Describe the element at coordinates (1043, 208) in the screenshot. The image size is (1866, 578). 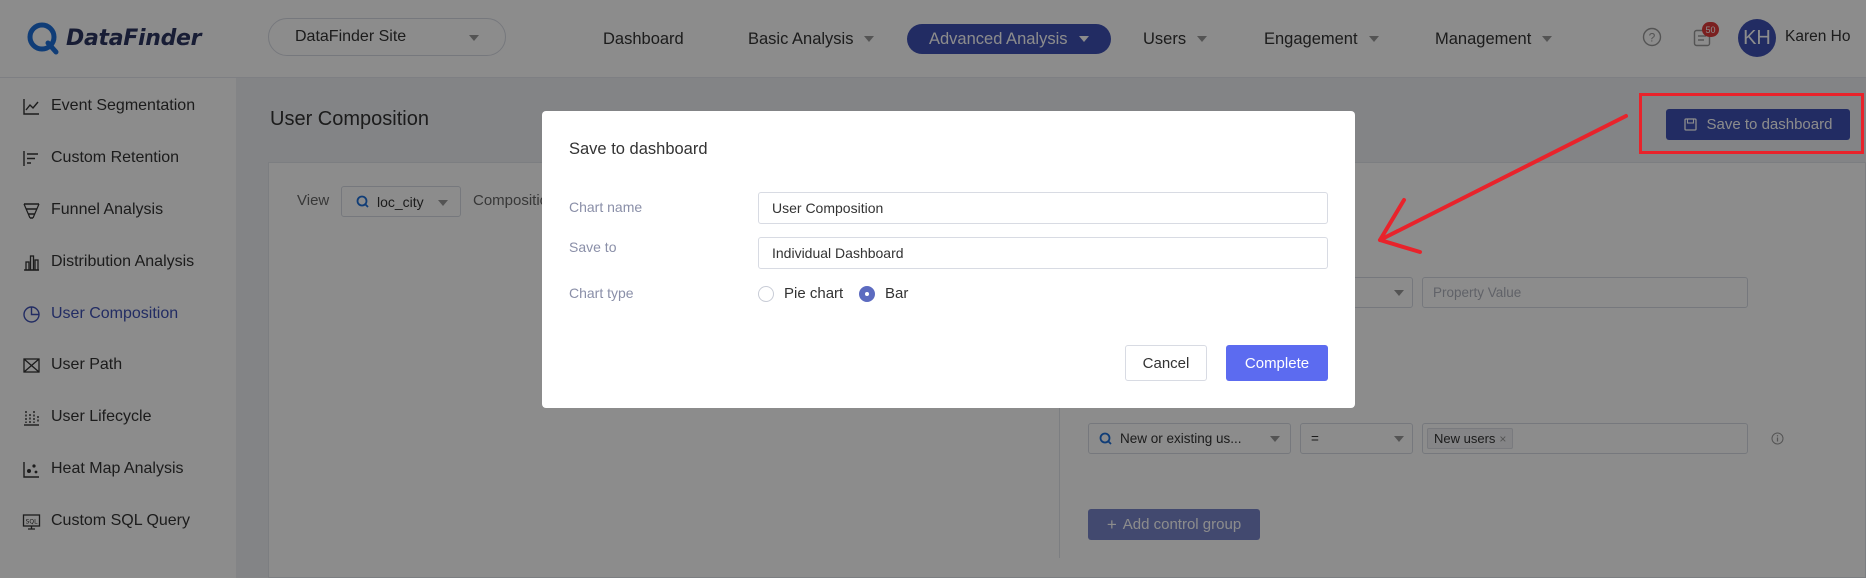
I see `chart-name-field: User Composition` at that location.